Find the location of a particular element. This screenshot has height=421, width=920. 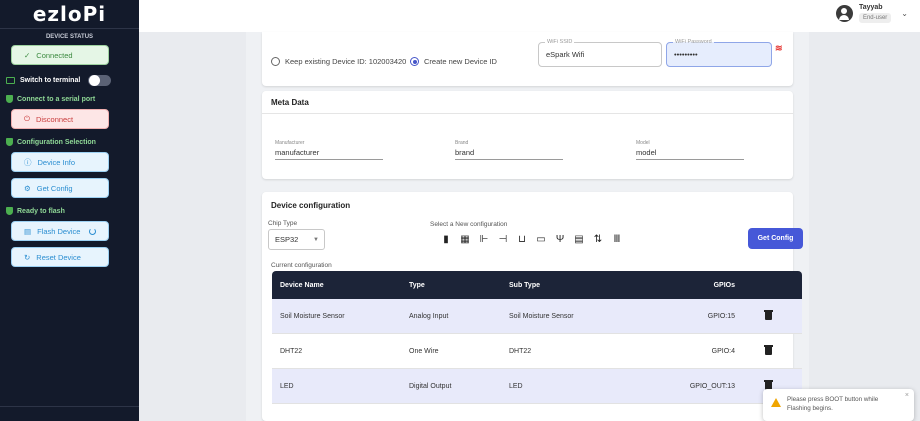

chevron-down-icon: ⌄ is located at coordinates (904, 13).